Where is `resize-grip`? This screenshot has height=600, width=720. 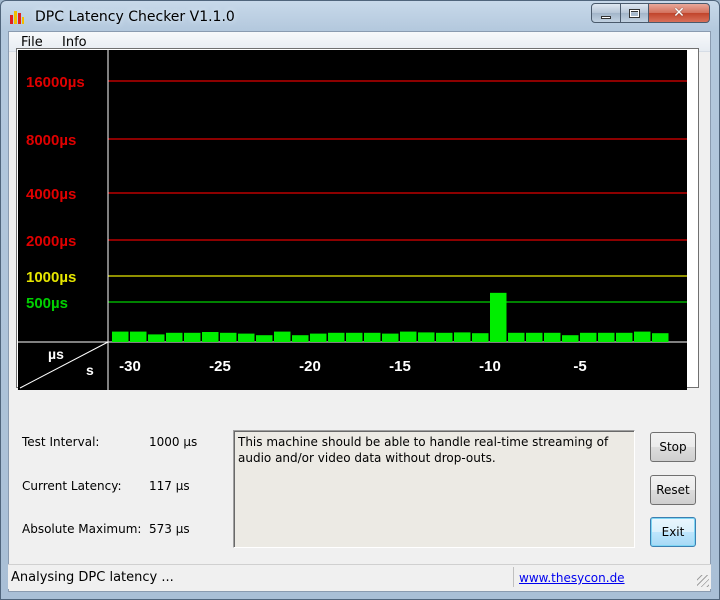
resize-grip is located at coordinates (703, 581).